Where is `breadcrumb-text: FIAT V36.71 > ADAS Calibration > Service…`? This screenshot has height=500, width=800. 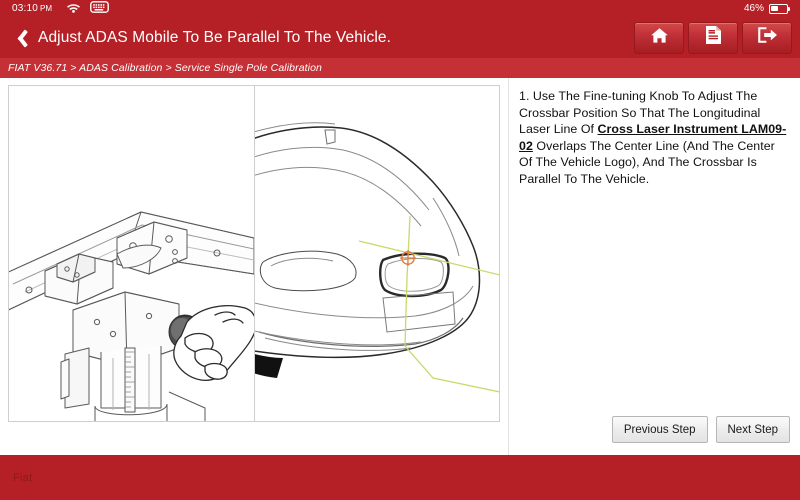
breadcrumb-text: FIAT V36.71 > ADAS Calibration > Service… is located at coordinates (165, 68).